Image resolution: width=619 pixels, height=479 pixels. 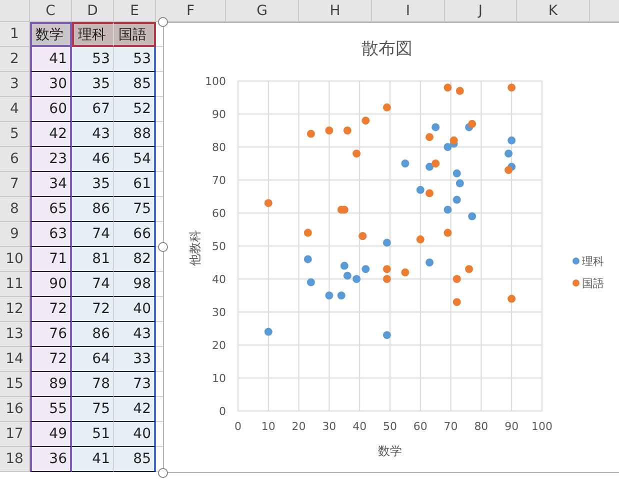 I want to click on row-header: 4, so click(x=15, y=109).